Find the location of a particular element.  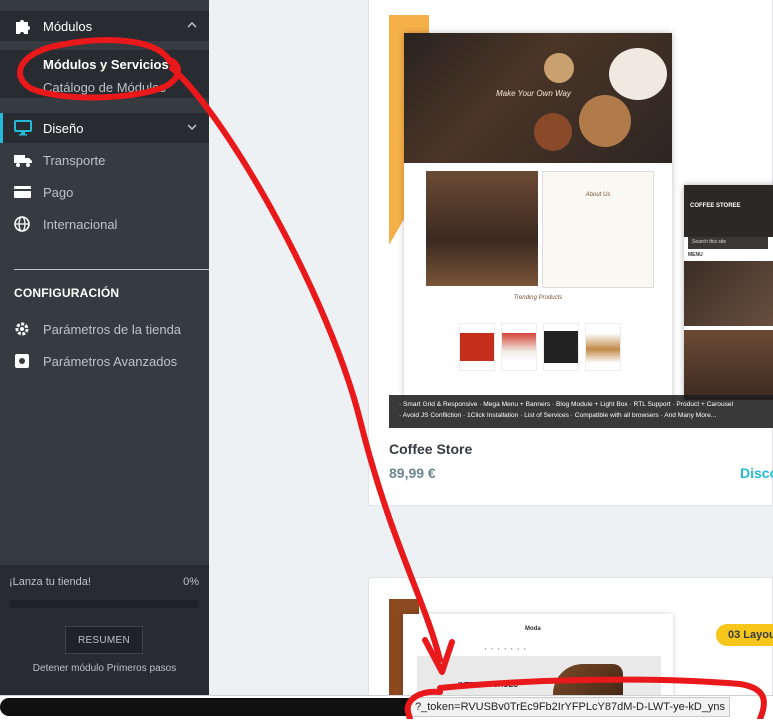

mobile-menu: MENU is located at coordinates (728, 256).